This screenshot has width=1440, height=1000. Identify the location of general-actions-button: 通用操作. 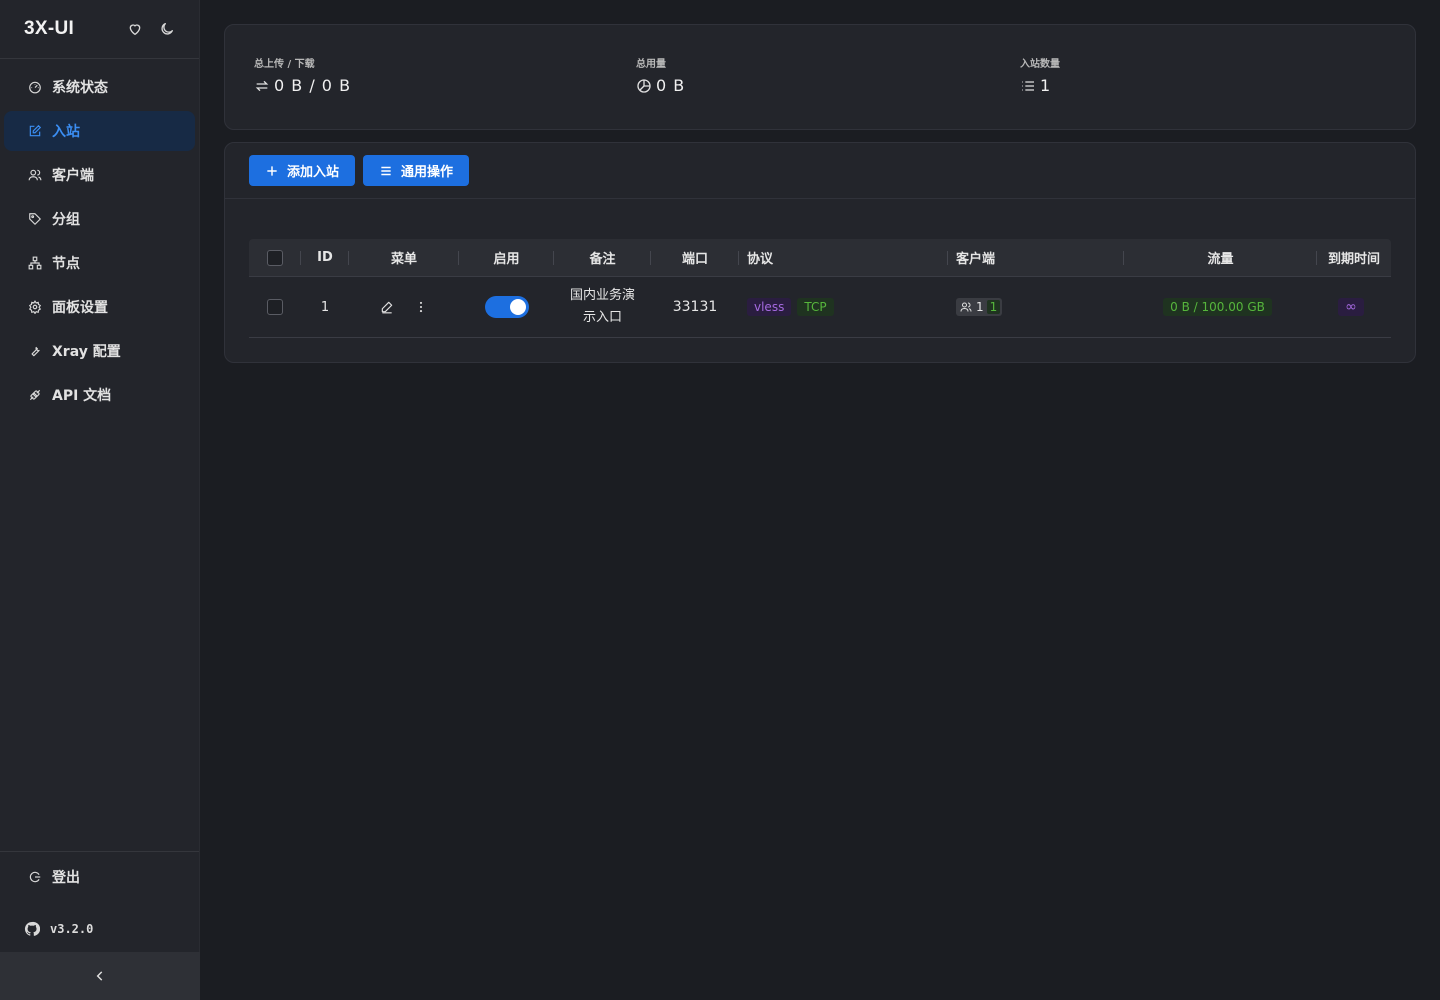
(416, 170).